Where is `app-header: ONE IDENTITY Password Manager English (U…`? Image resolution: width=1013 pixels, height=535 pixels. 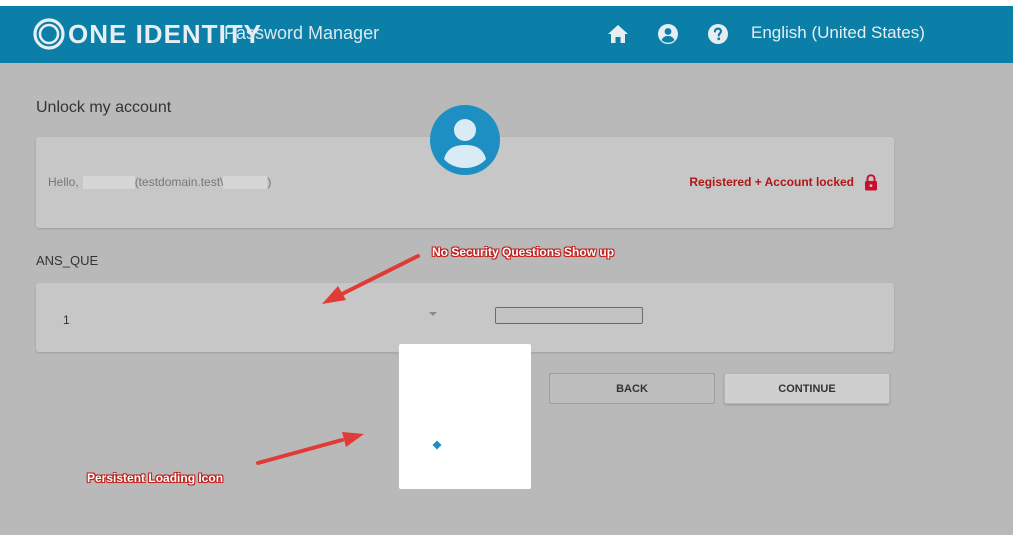
app-header: ONE IDENTITY Password Manager English (U… is located at coordinates (506, 34).